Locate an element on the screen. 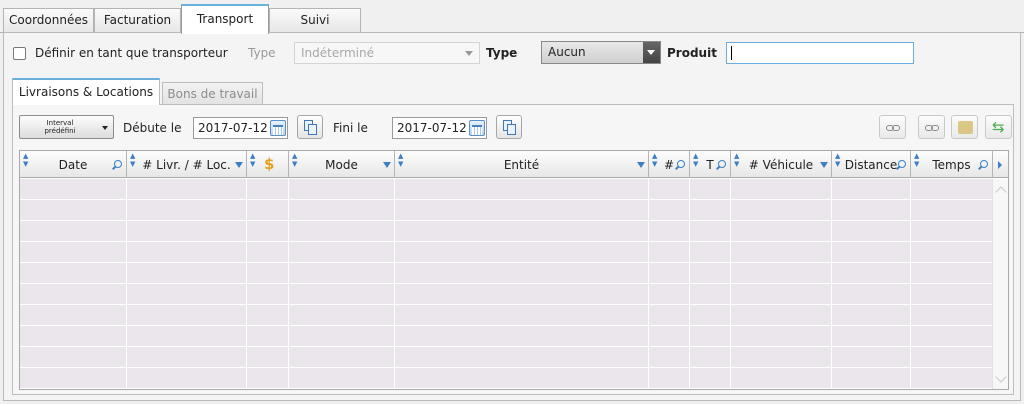 The image size is (1024, 404). unlink-icon is located at coordinates (932, 128).